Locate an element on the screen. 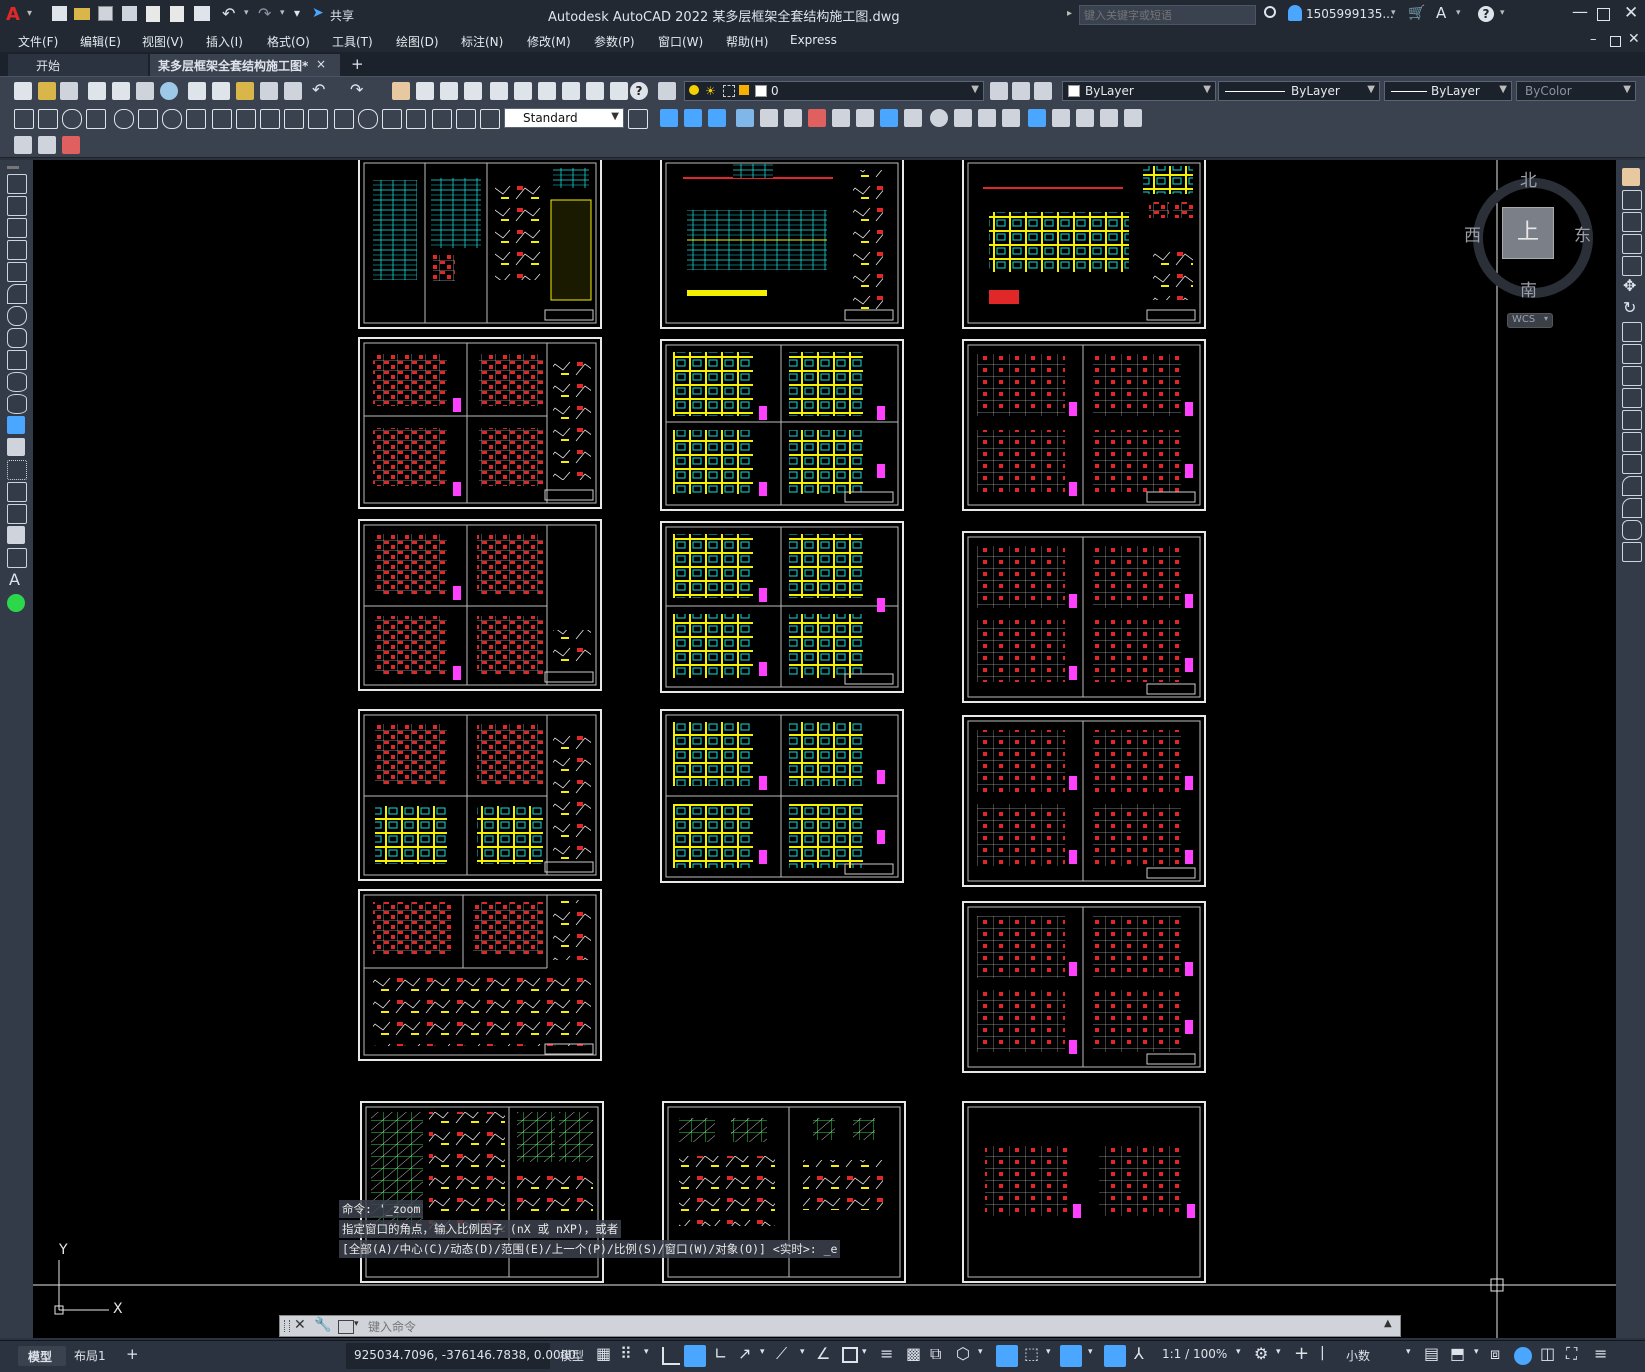  copy-tool-icon is located at coordinates (1632, 200).